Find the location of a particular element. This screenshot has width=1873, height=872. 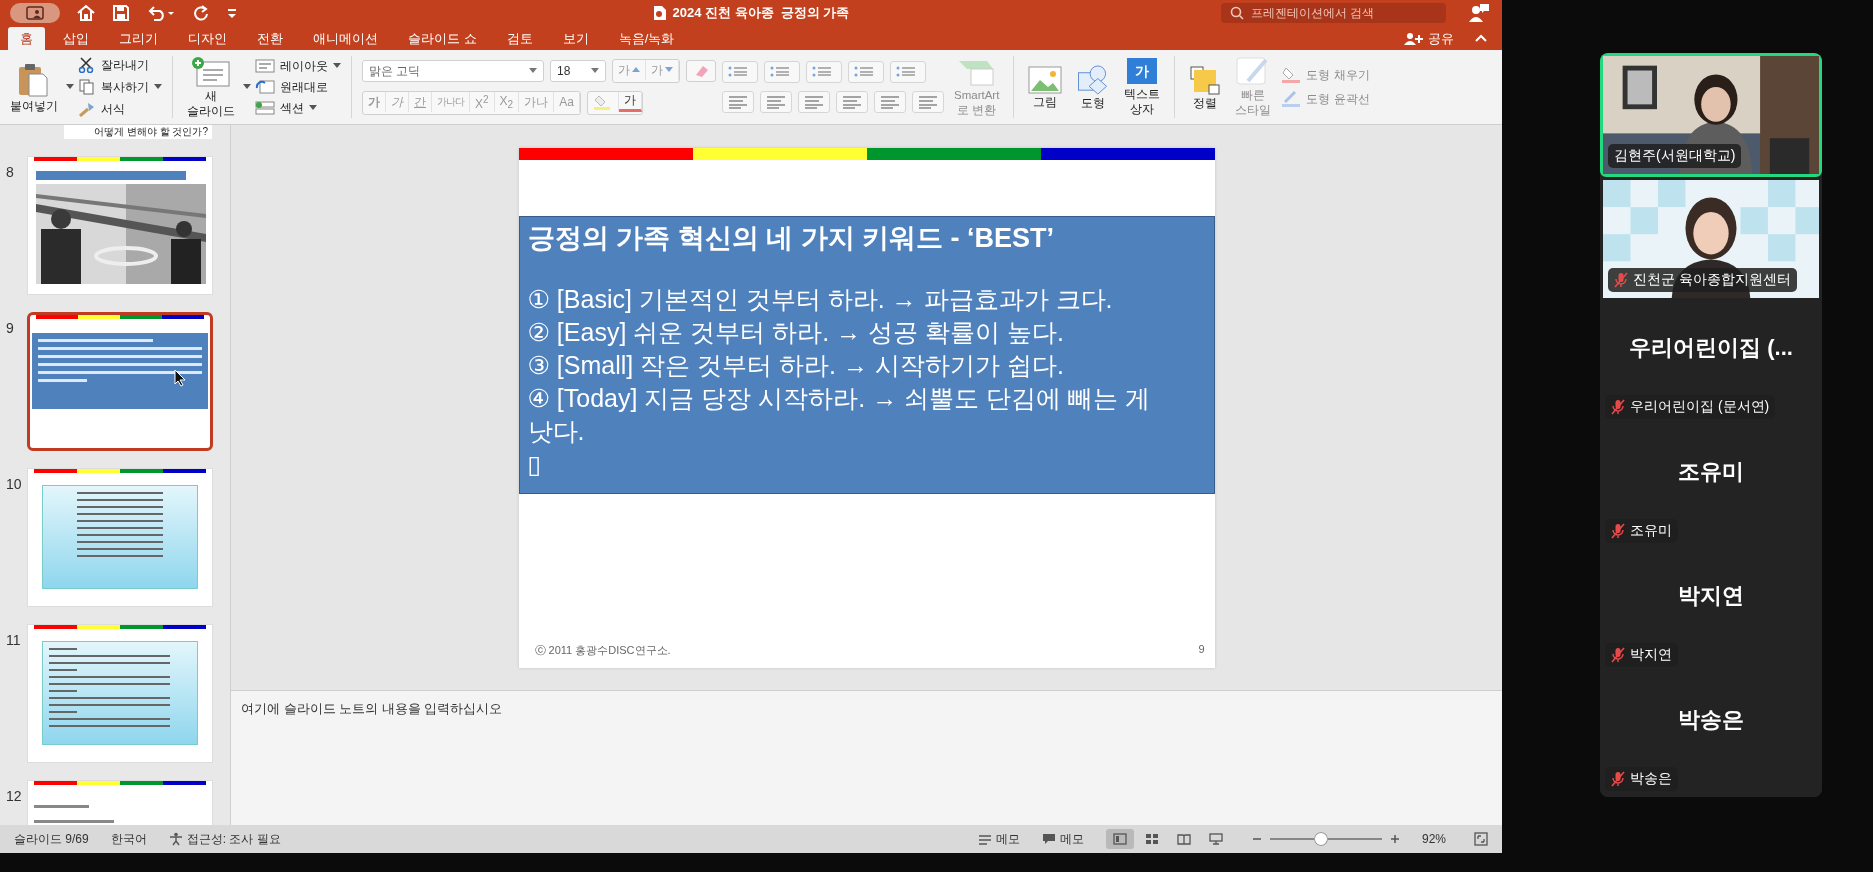

textbox-button: 가 텍스트 상자 is located at coordinates (1142, 87).